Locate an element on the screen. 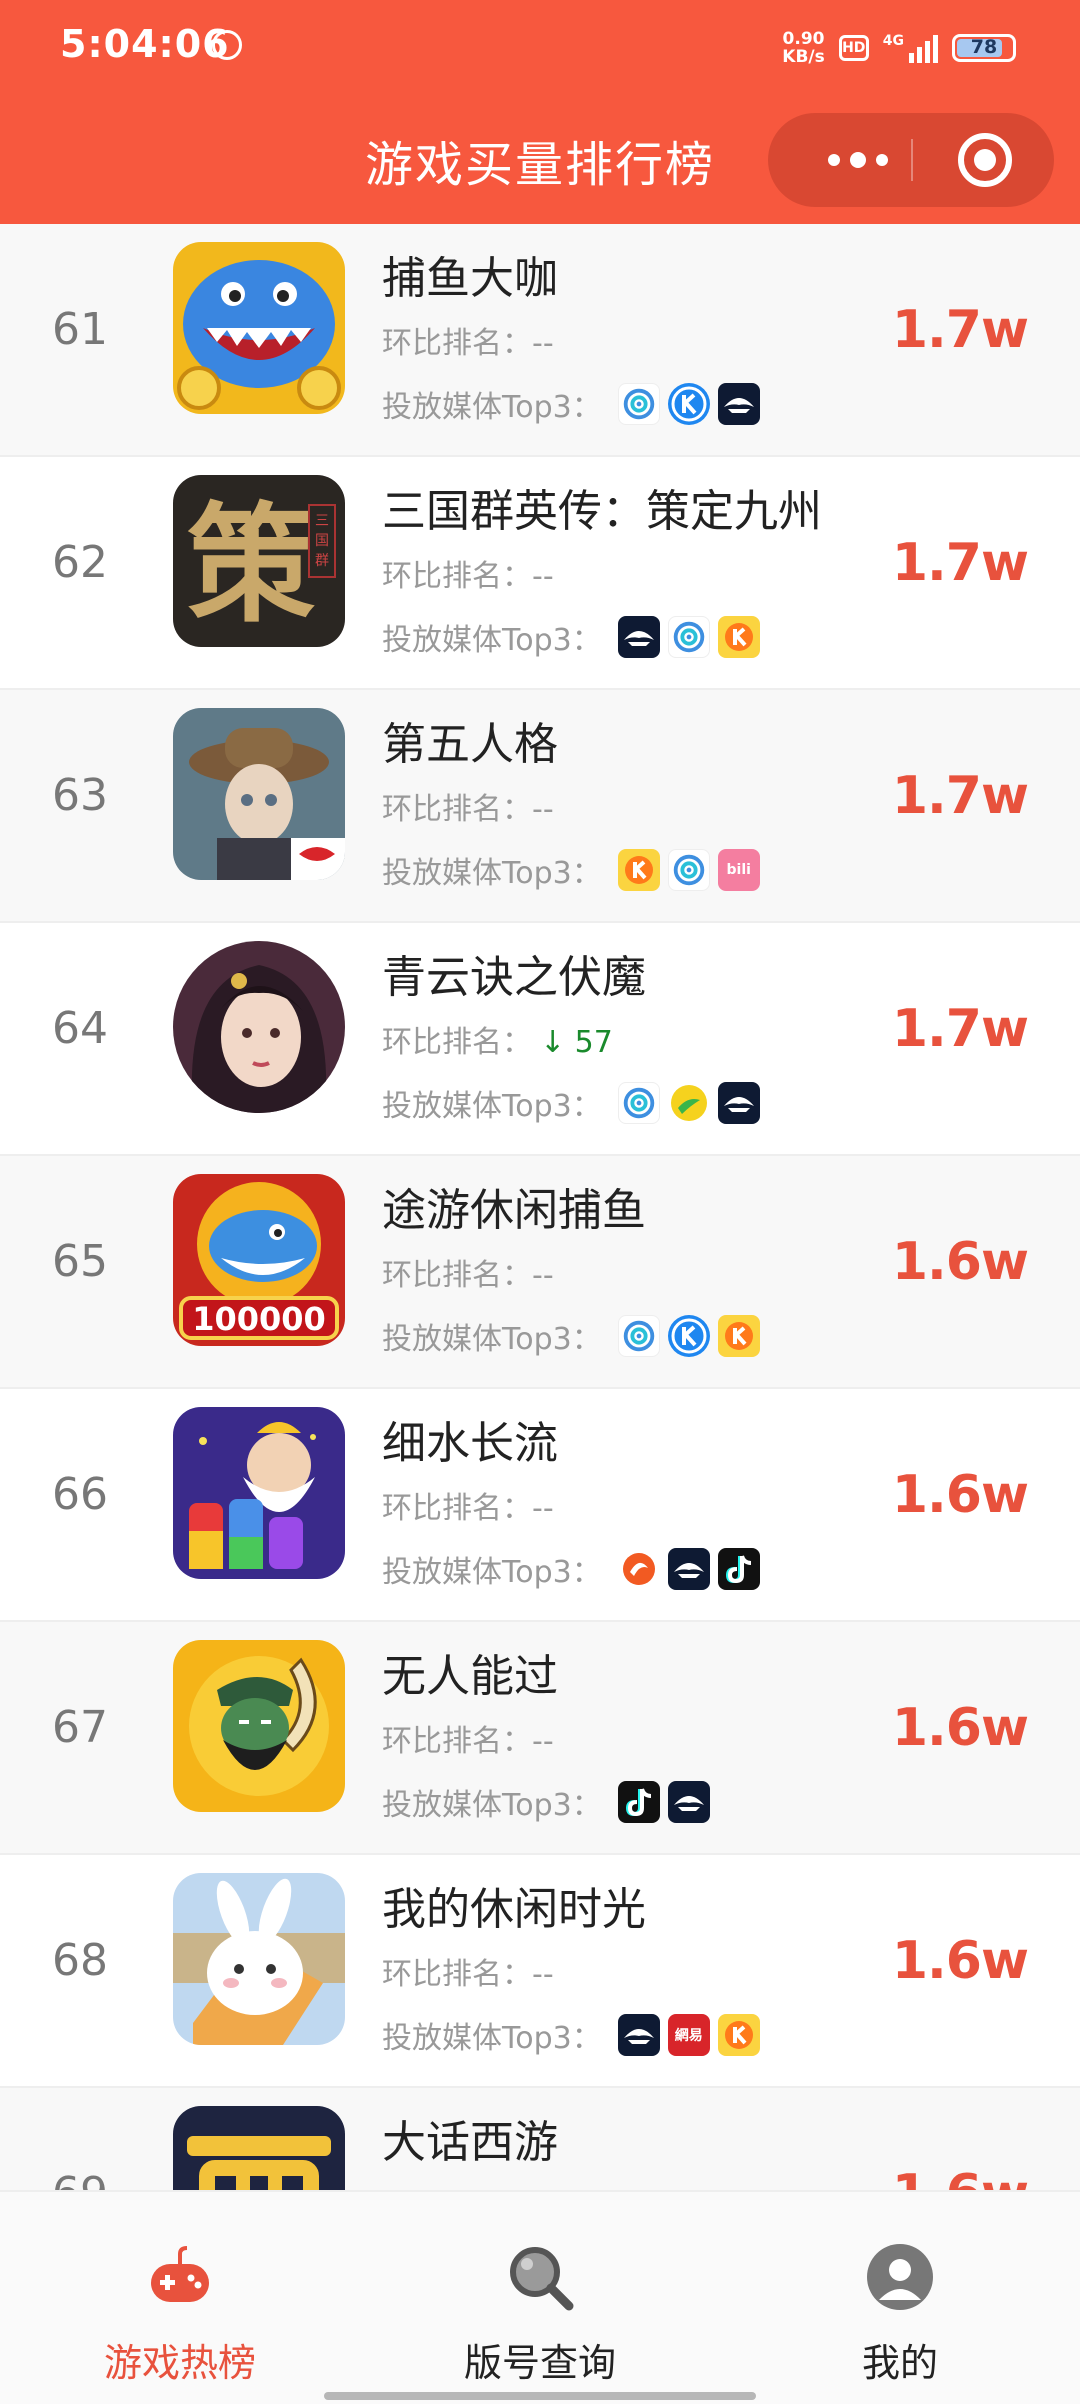 The height and width of the screenshot is (2404, 1080). nav-item-mine: 我的 is located at coordinates (900, 2298).